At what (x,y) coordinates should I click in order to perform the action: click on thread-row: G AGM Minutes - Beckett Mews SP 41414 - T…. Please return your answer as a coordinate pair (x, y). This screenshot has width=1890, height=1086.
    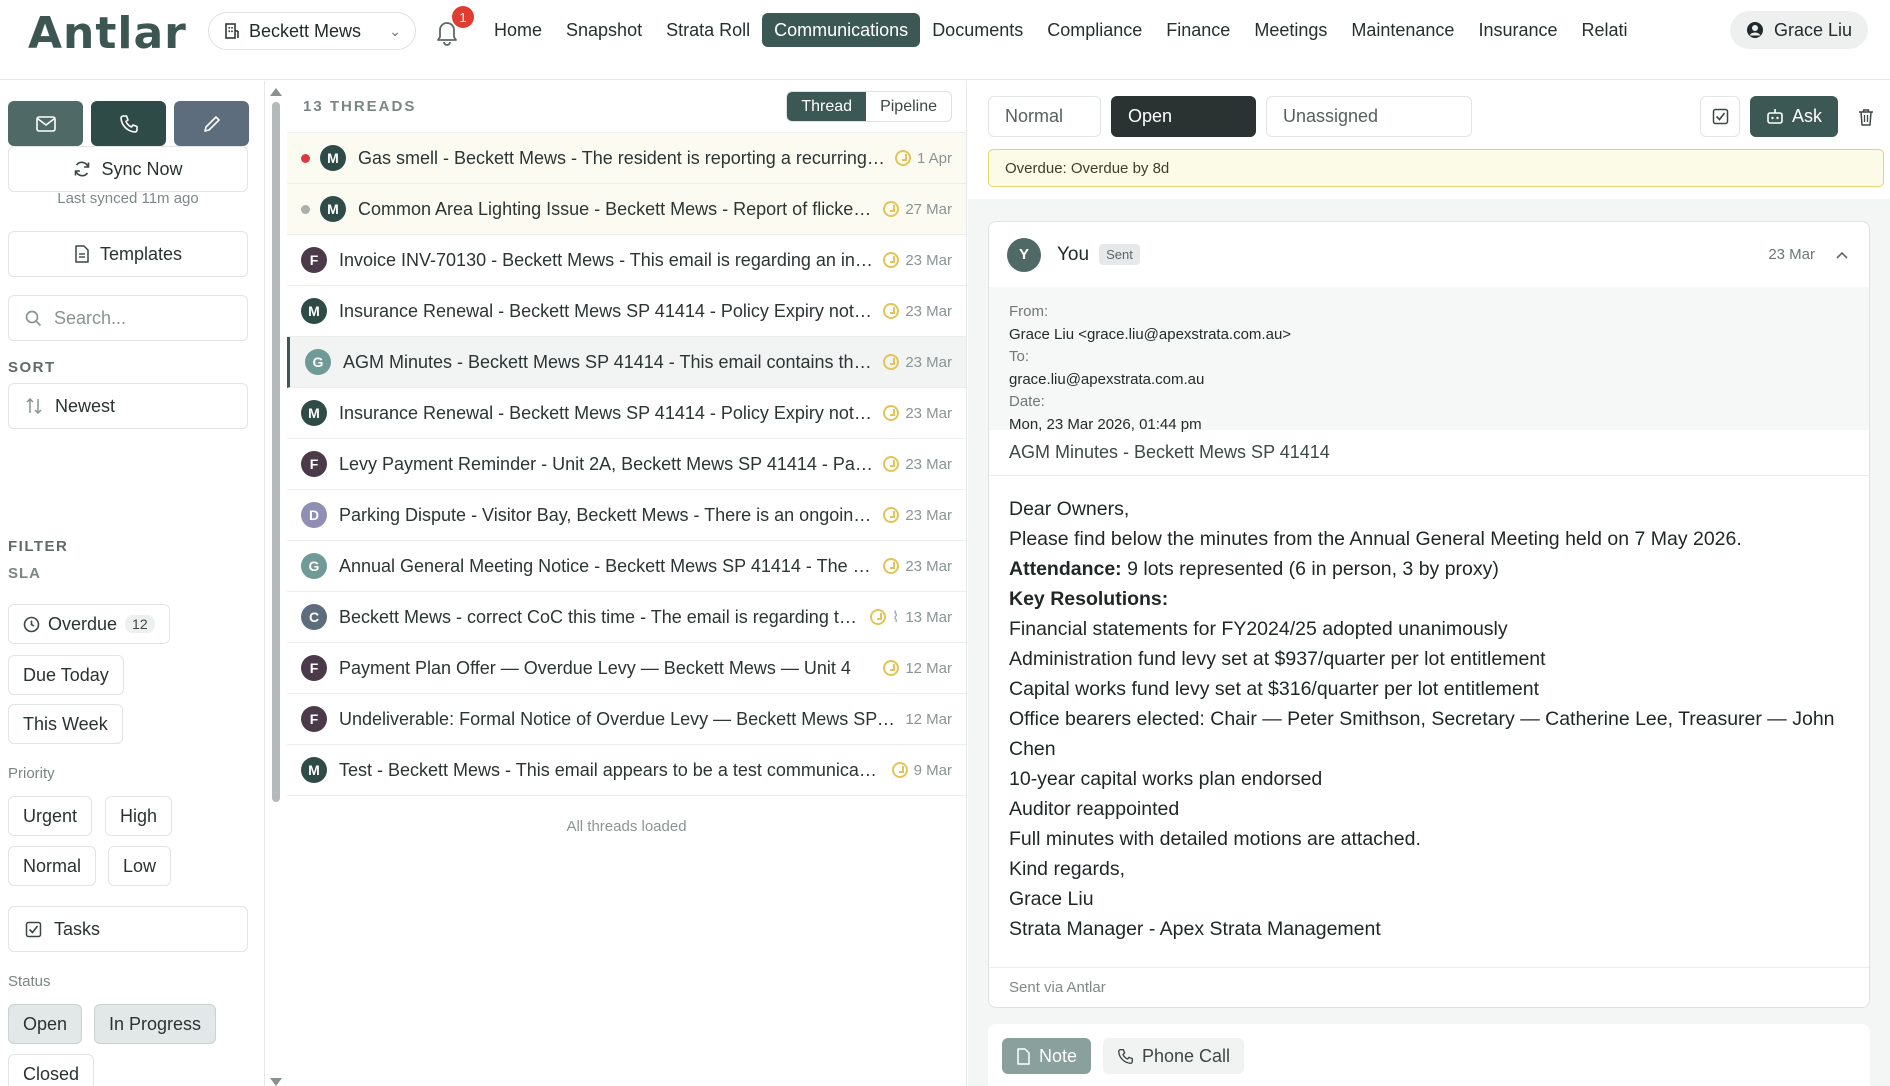
    Looking at the image, I should click on (626, 362).